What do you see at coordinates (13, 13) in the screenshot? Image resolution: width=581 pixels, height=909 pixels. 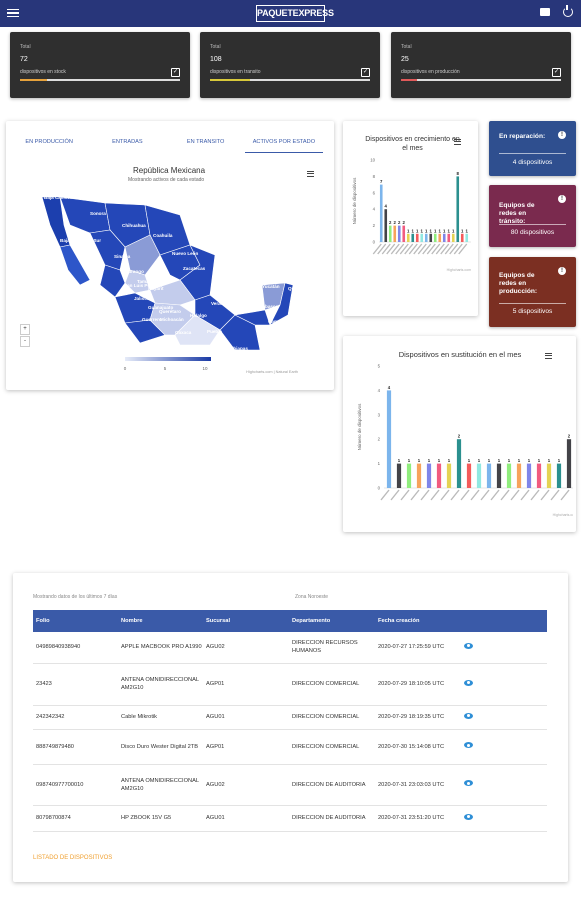 I see `menu-icon` at bounding box center [13, 13].